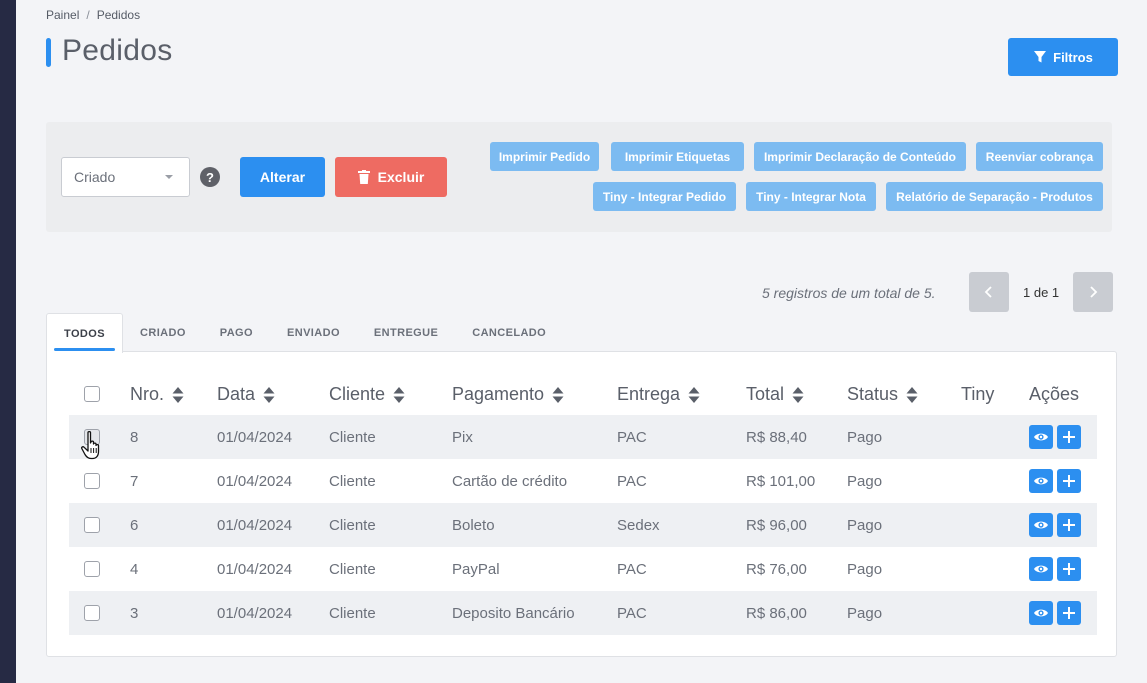 This screenshot has width=1147, height=683. I want to click on column-header-label: Entrega, so click(649, 394).